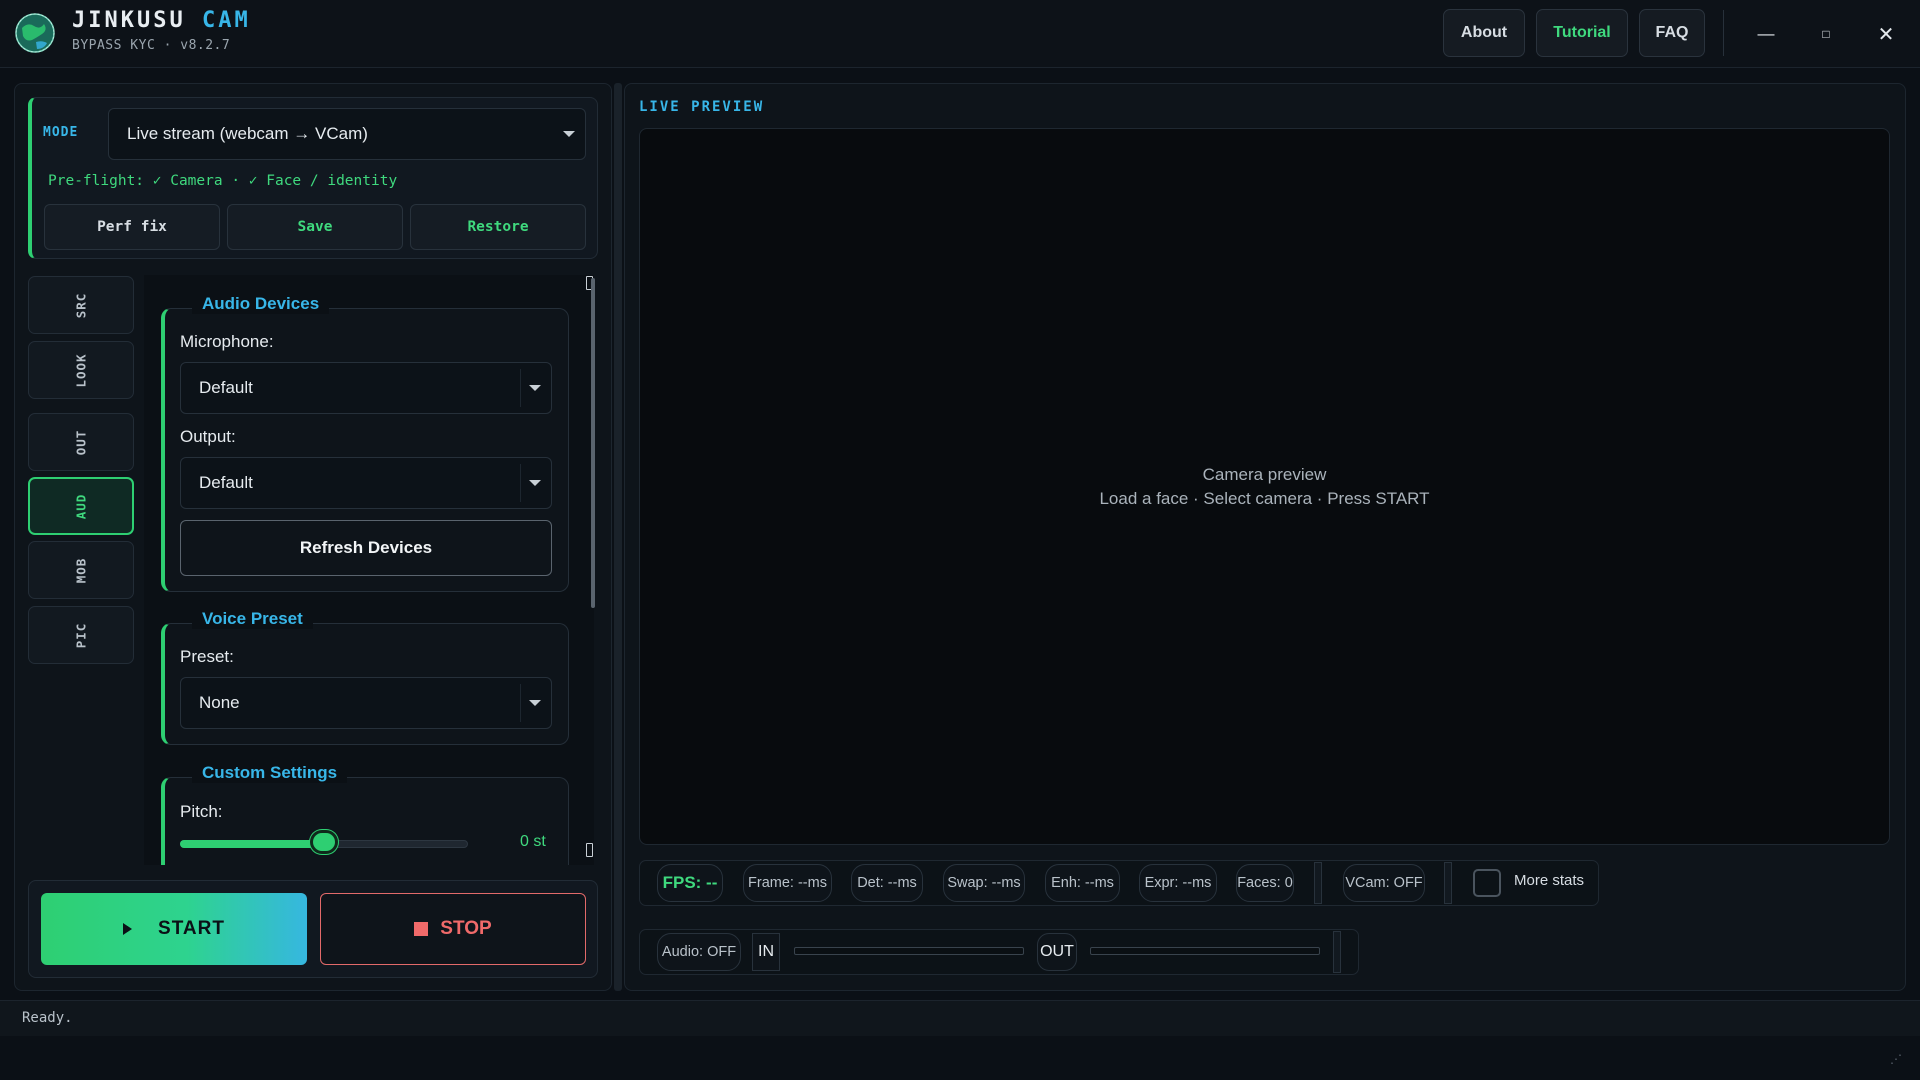 The height and width of the screenshot is (1080, 1920). Describe the element at coordinates (1205, 951) in the screenshot. I see `output-level-meter` at that location.